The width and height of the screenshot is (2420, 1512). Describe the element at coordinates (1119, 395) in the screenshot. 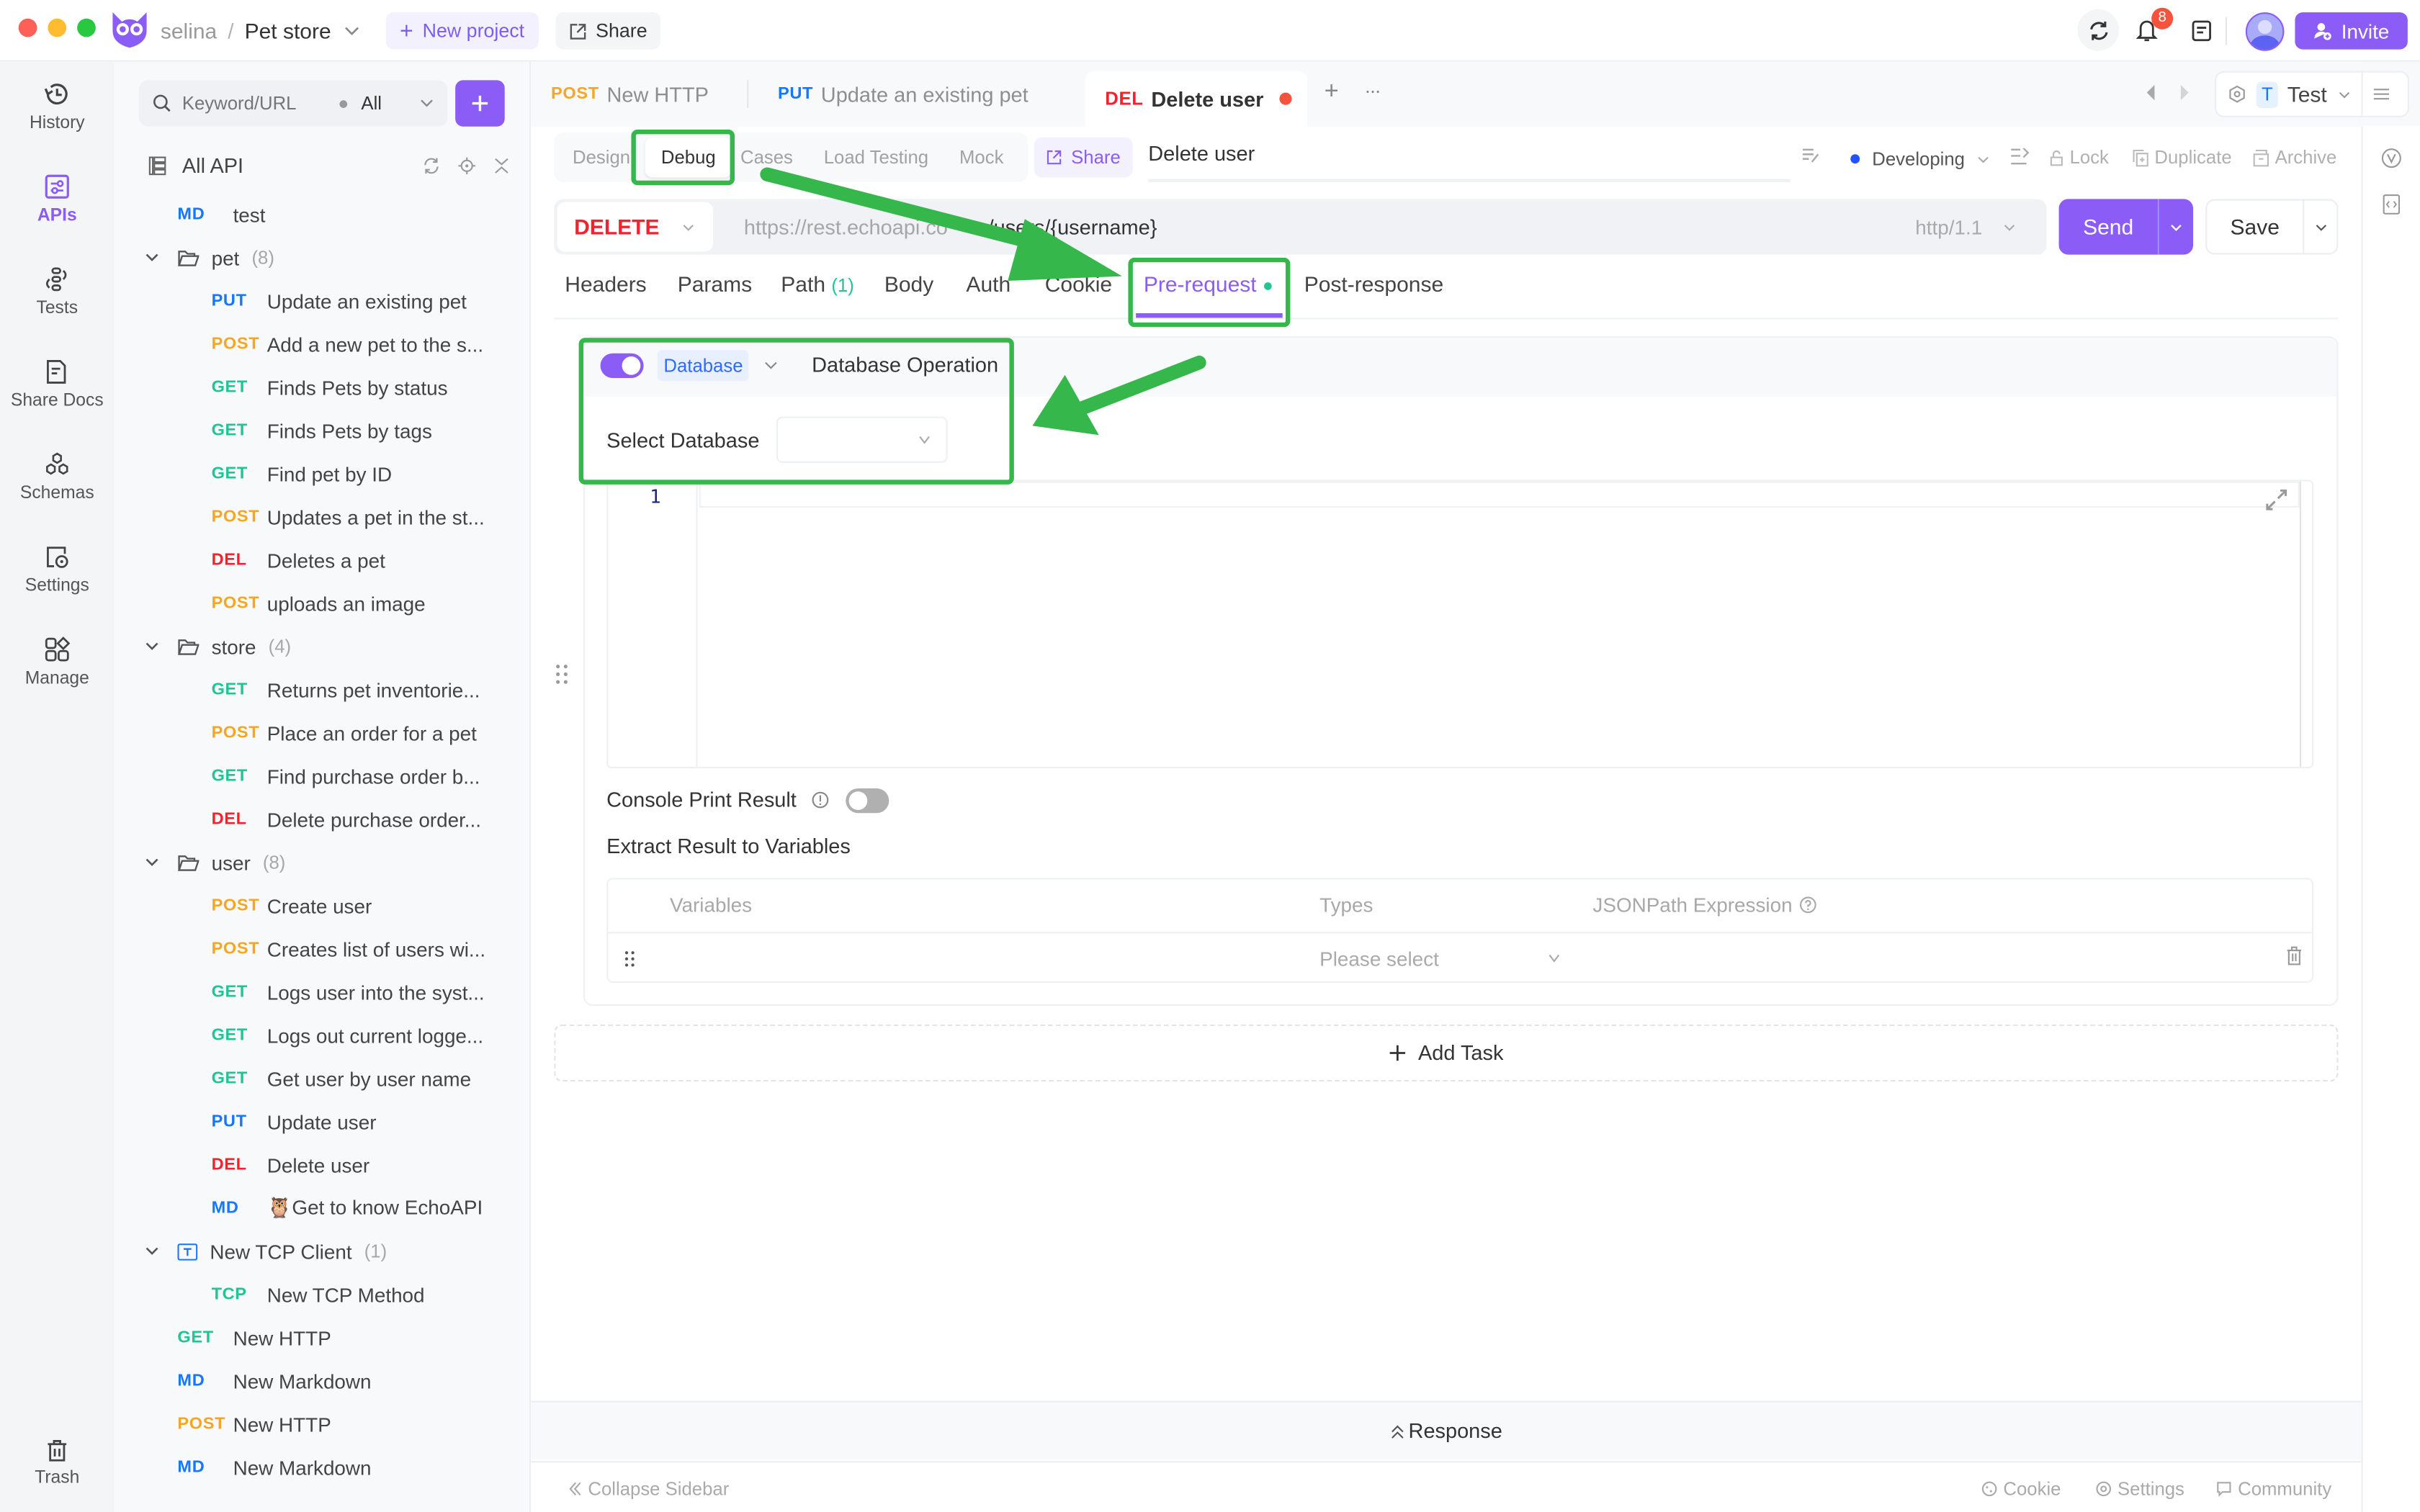

I see `annotation-arrow-to-database-task` at that location.